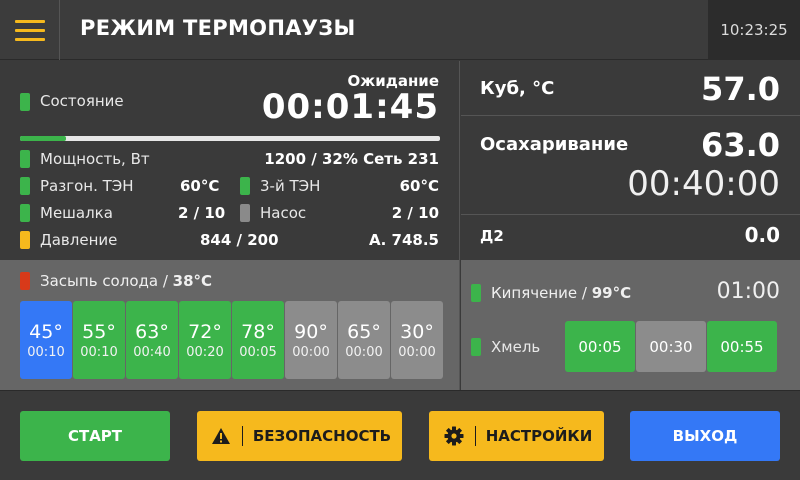  I want to click on mash-step-temp: 90°, so click(311, 331).